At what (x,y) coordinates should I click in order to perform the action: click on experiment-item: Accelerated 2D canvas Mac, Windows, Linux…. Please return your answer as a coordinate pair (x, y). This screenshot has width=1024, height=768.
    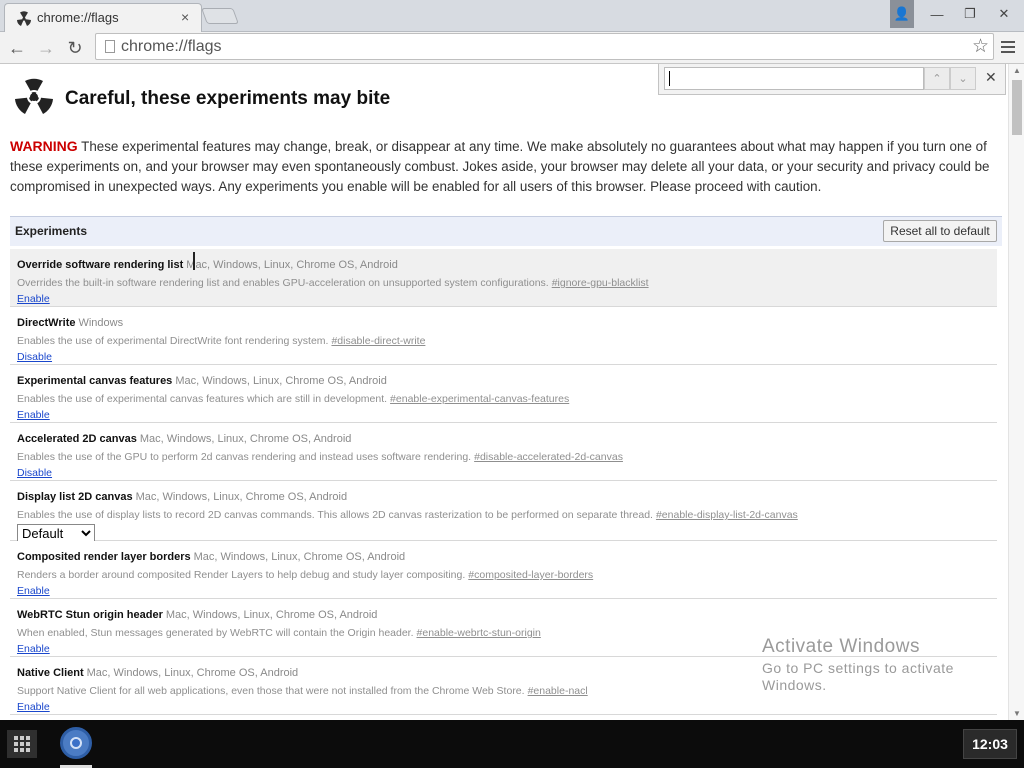
    Looking at the image, I should click on (503, 452).